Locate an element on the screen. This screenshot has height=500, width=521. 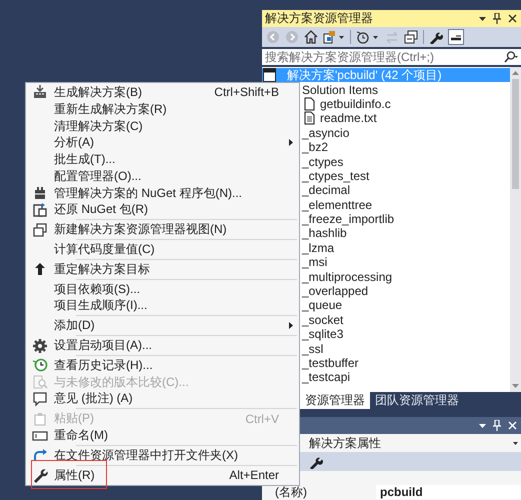
clock-icon is located at coordinates (40, 365).